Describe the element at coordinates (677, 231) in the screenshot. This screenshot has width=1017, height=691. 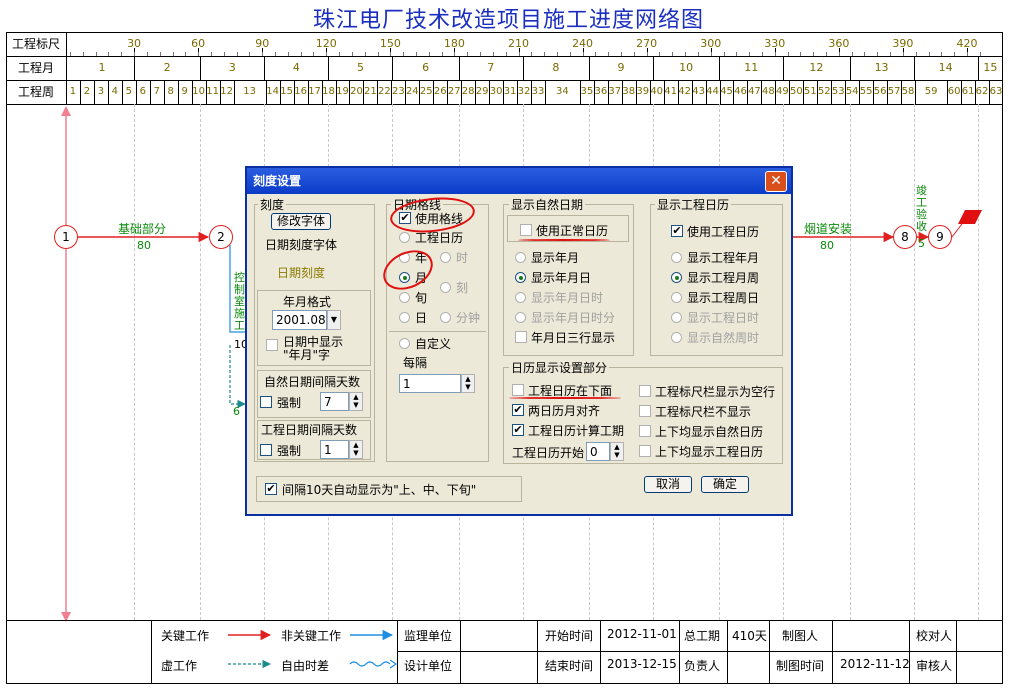
I see `use-work-calendar-checkbox: ✔` at that location.